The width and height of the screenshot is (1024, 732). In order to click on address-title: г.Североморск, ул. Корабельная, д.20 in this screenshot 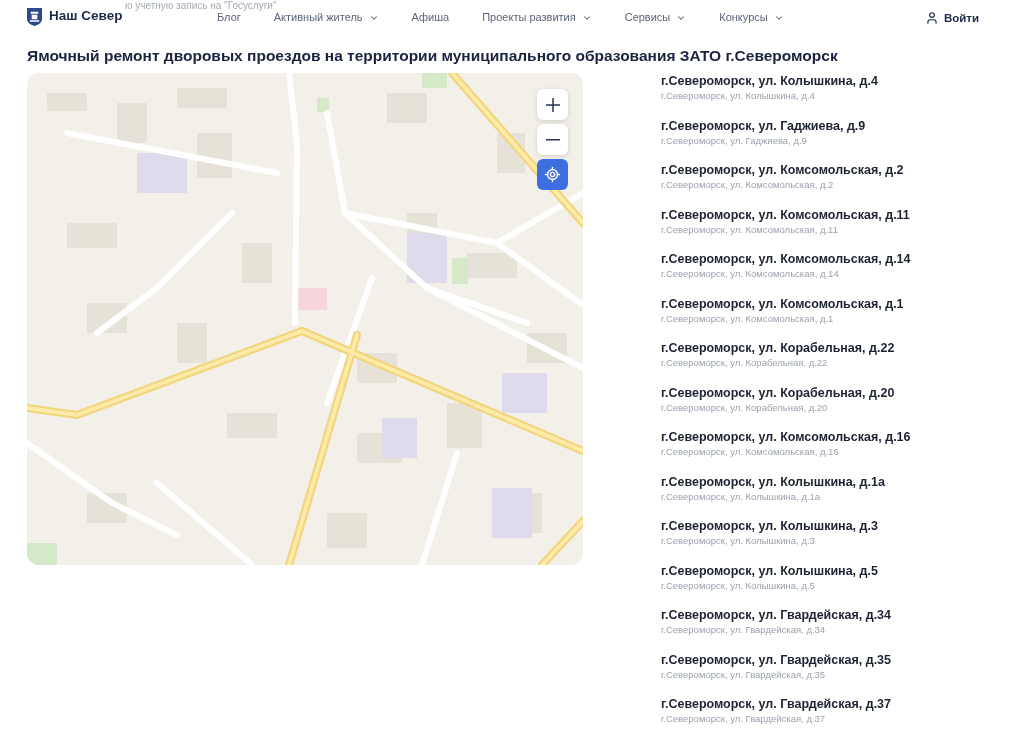, I will do `click(786, 392)`.